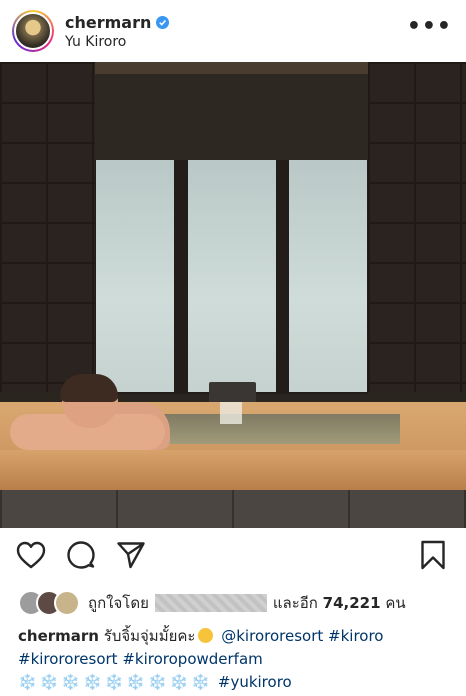  Describe the element at coordinates (233, 470) in the screenshot. I see `tub-front` at that location.